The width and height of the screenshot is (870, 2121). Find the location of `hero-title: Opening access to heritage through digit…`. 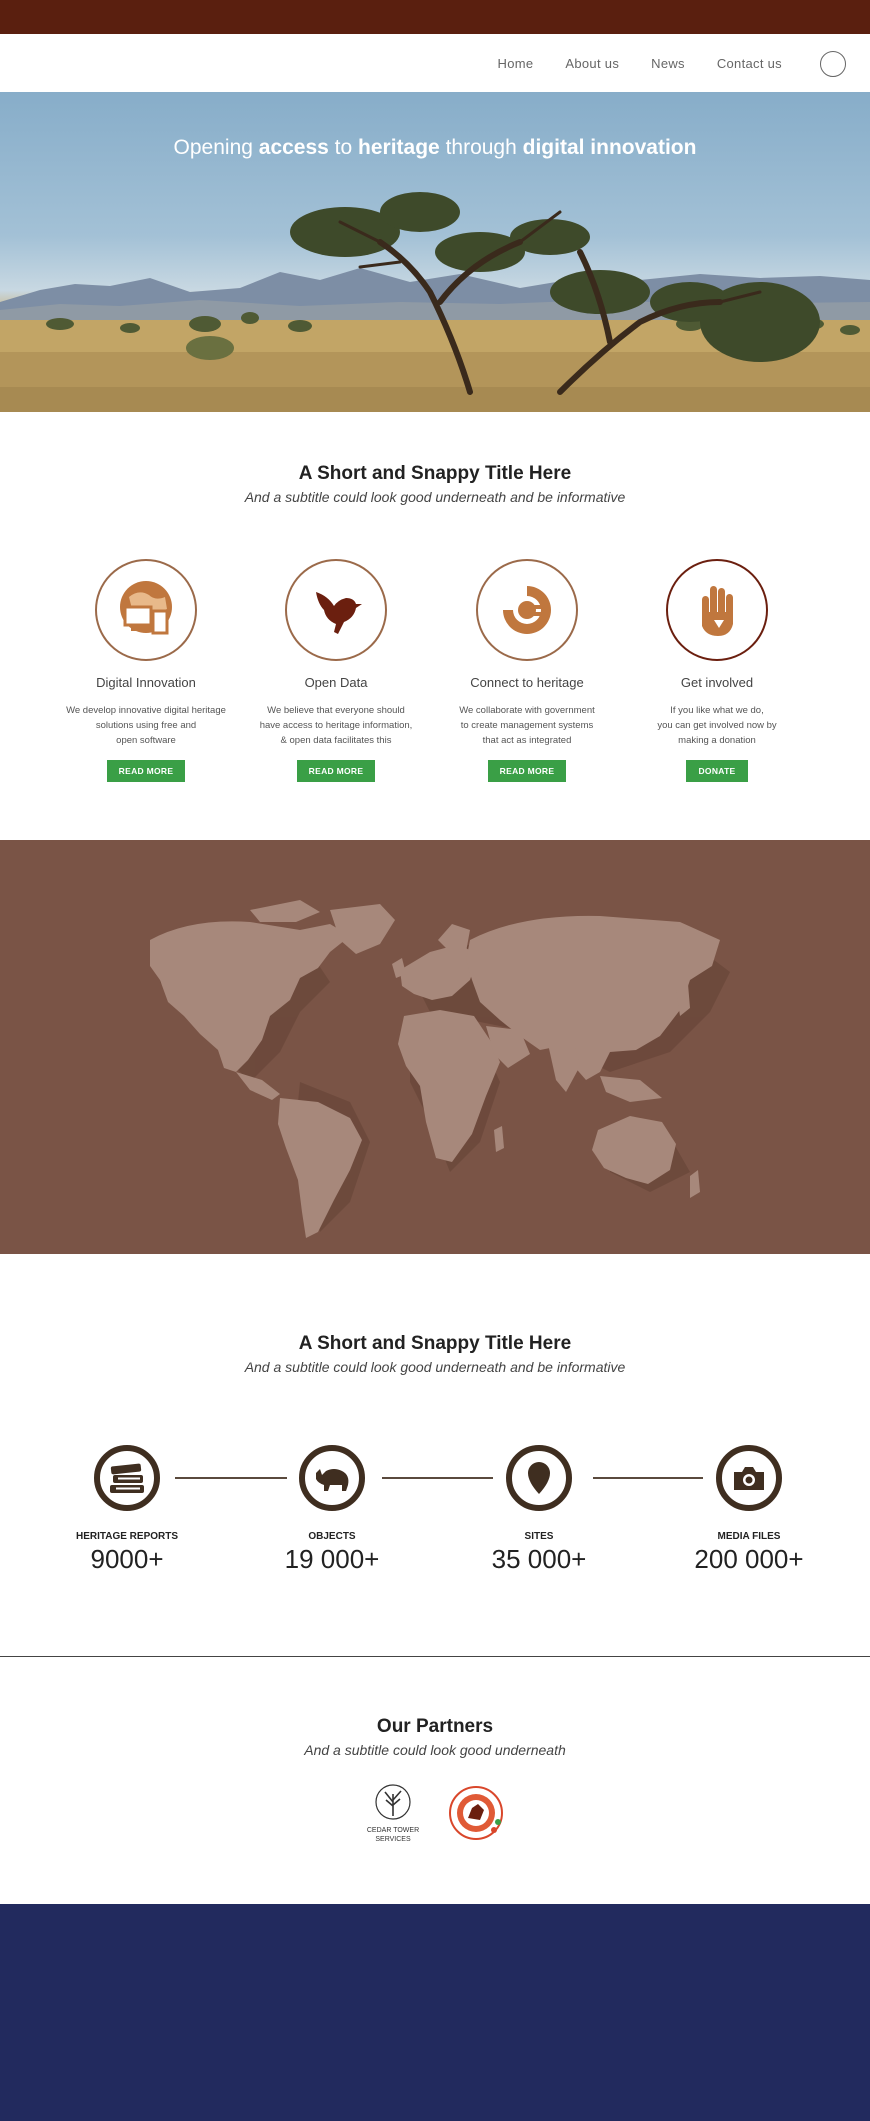

hero-title: Opening access to heritage through digit… is located at coordinates (435, 147).